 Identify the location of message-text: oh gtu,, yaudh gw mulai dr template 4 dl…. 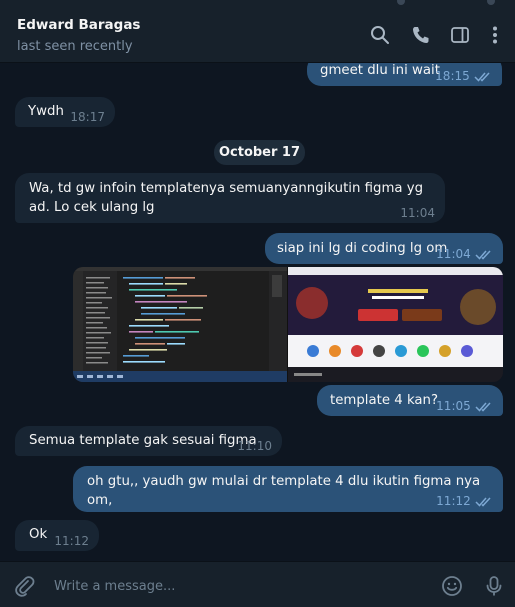
(284, 491).